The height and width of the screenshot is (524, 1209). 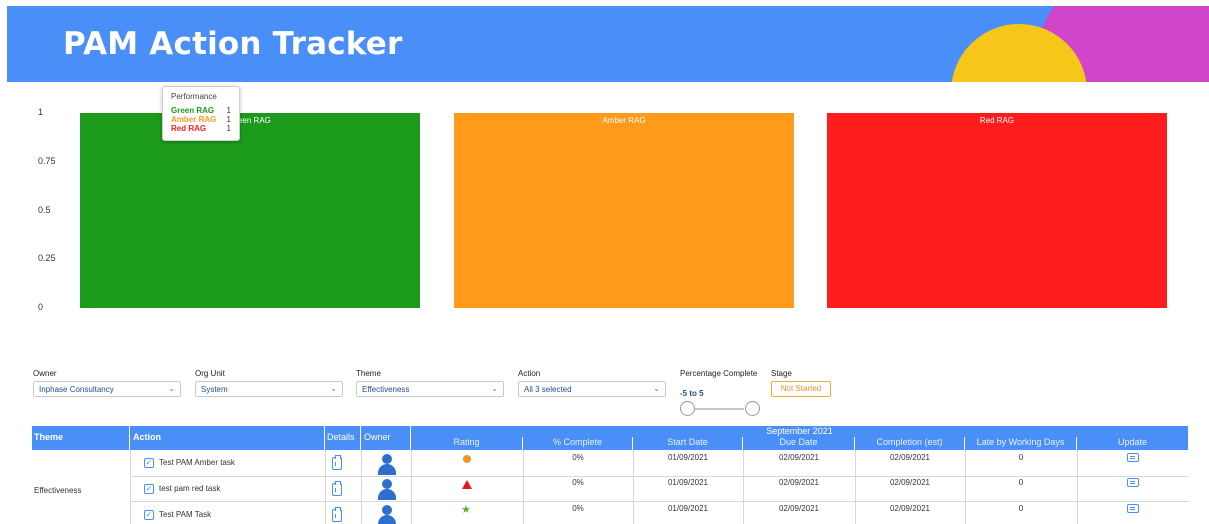 I want to click on table-row: ✓ test pam red task, so click(x=182, y=489).